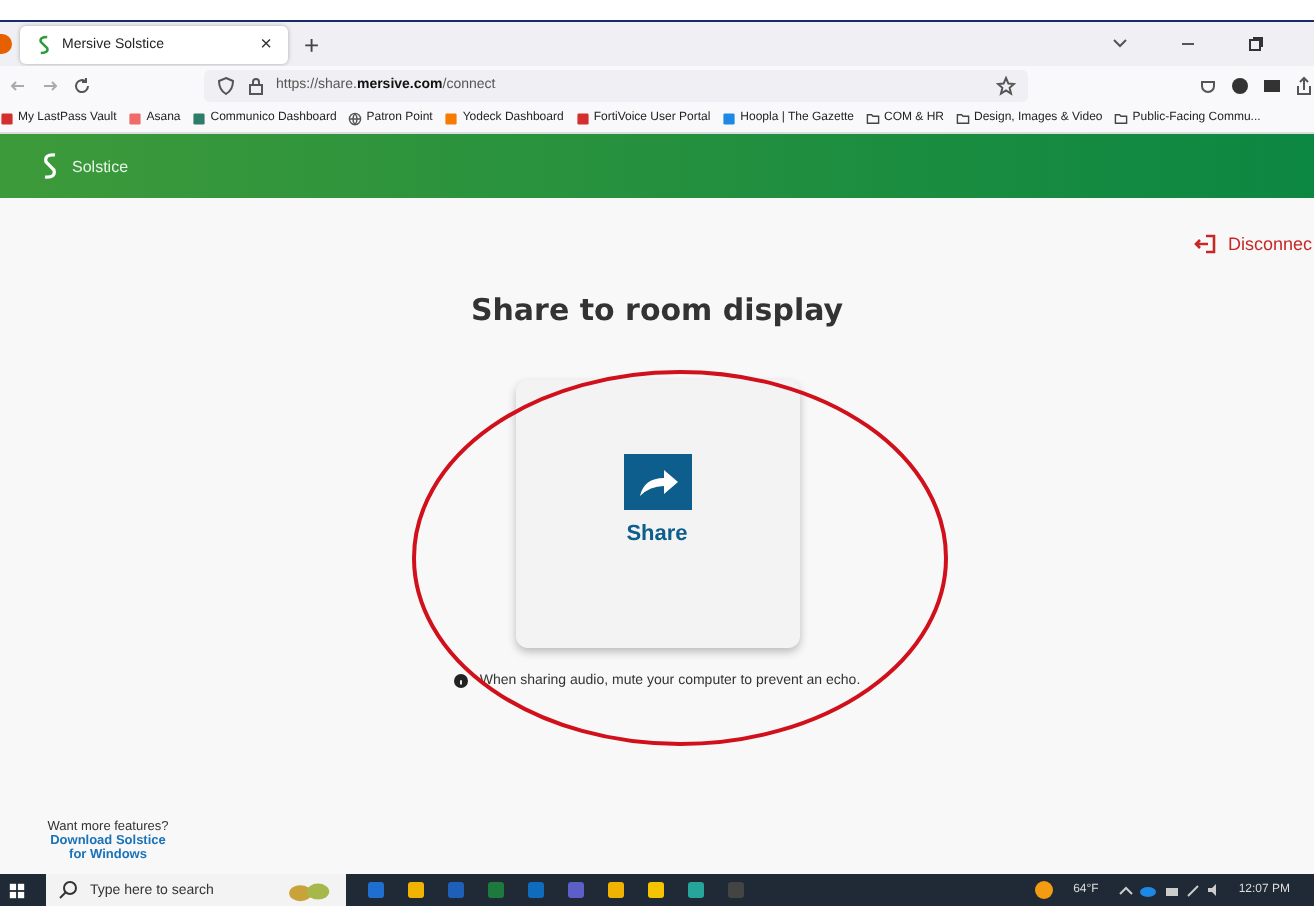 The width and height of the screenshot is (1314, 906). Describe the element at coordinates (226, 85) in the screenshot. I see `shield-icon` at that location.